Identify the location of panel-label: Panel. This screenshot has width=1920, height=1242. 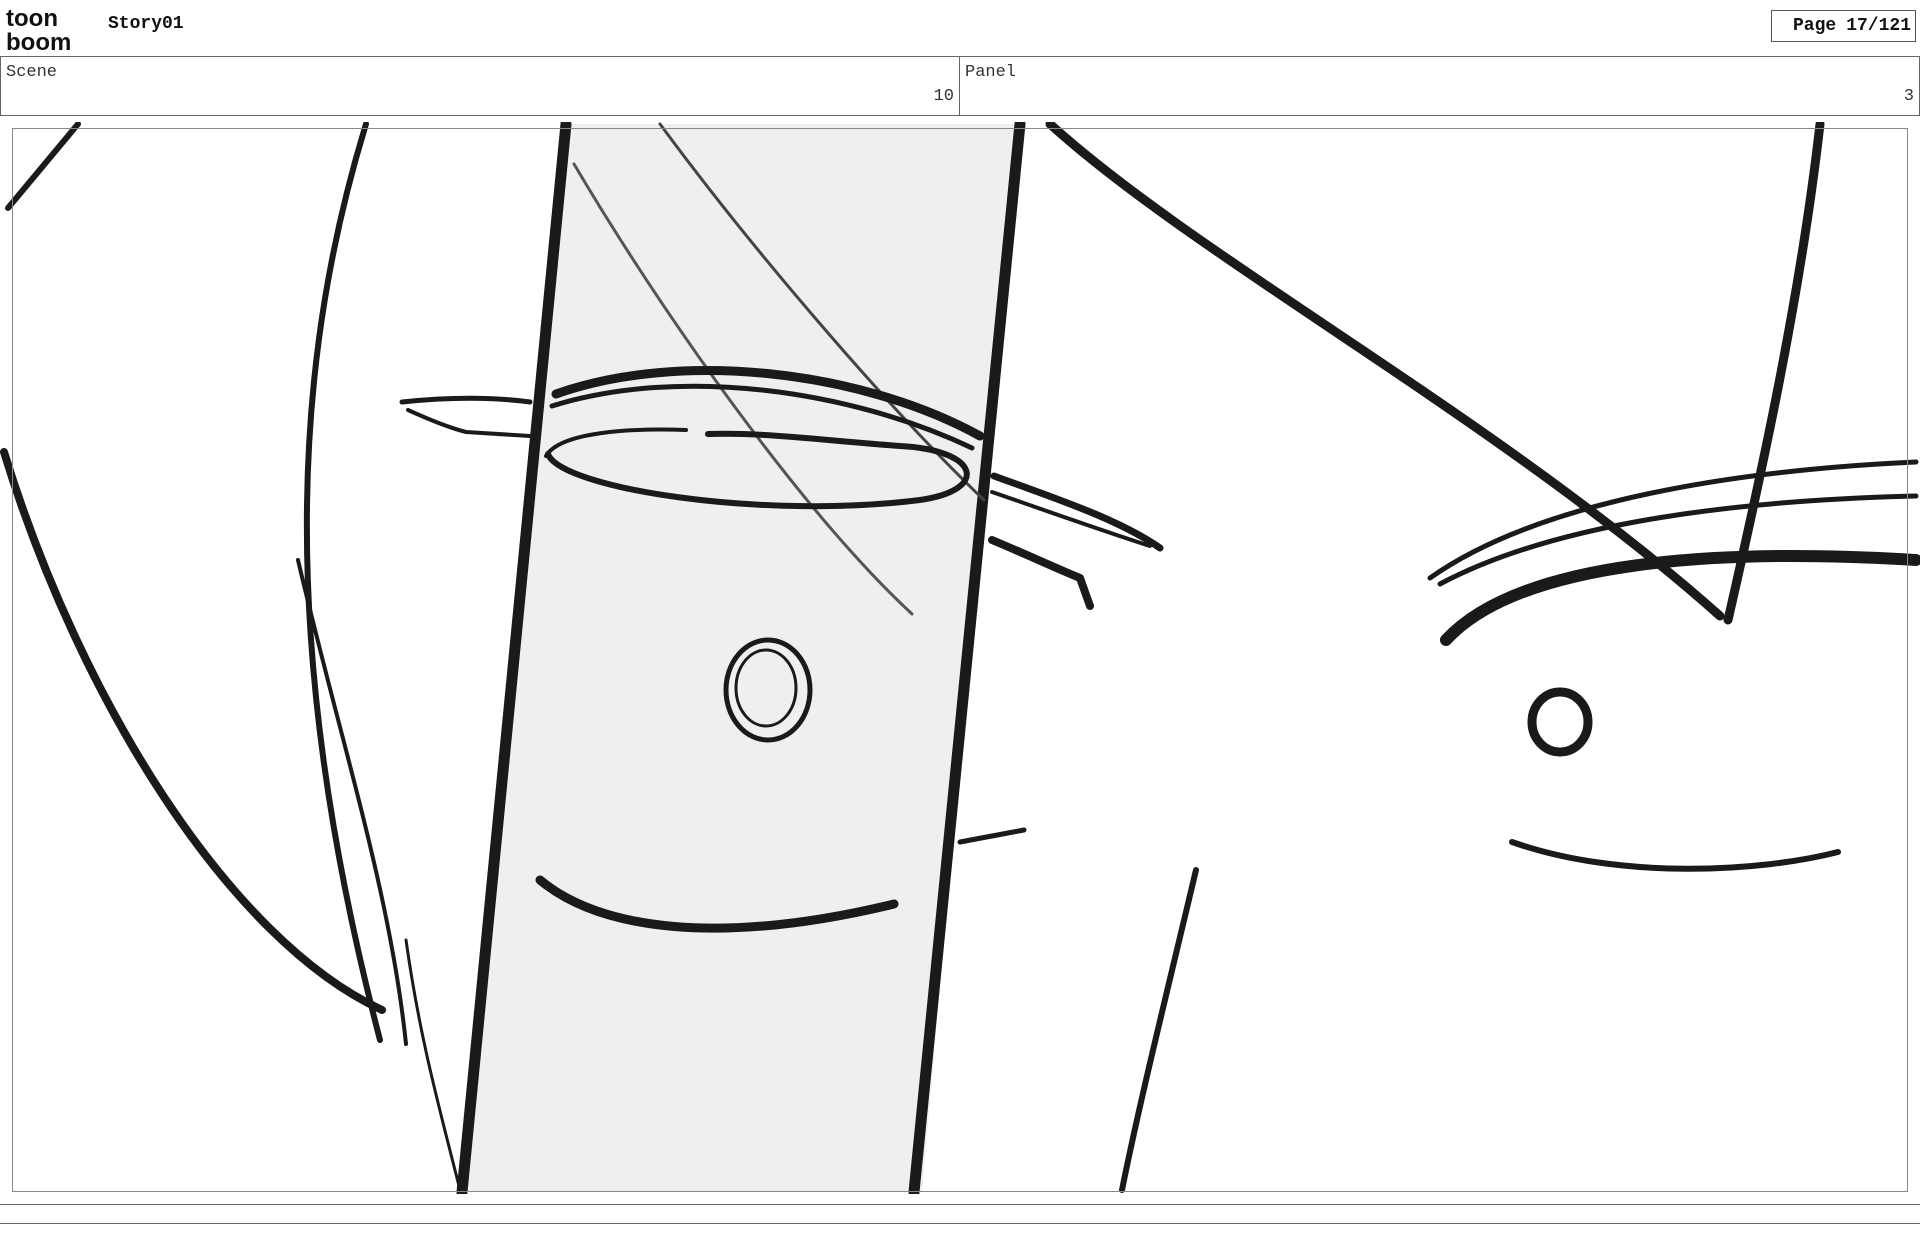
(991, 72).